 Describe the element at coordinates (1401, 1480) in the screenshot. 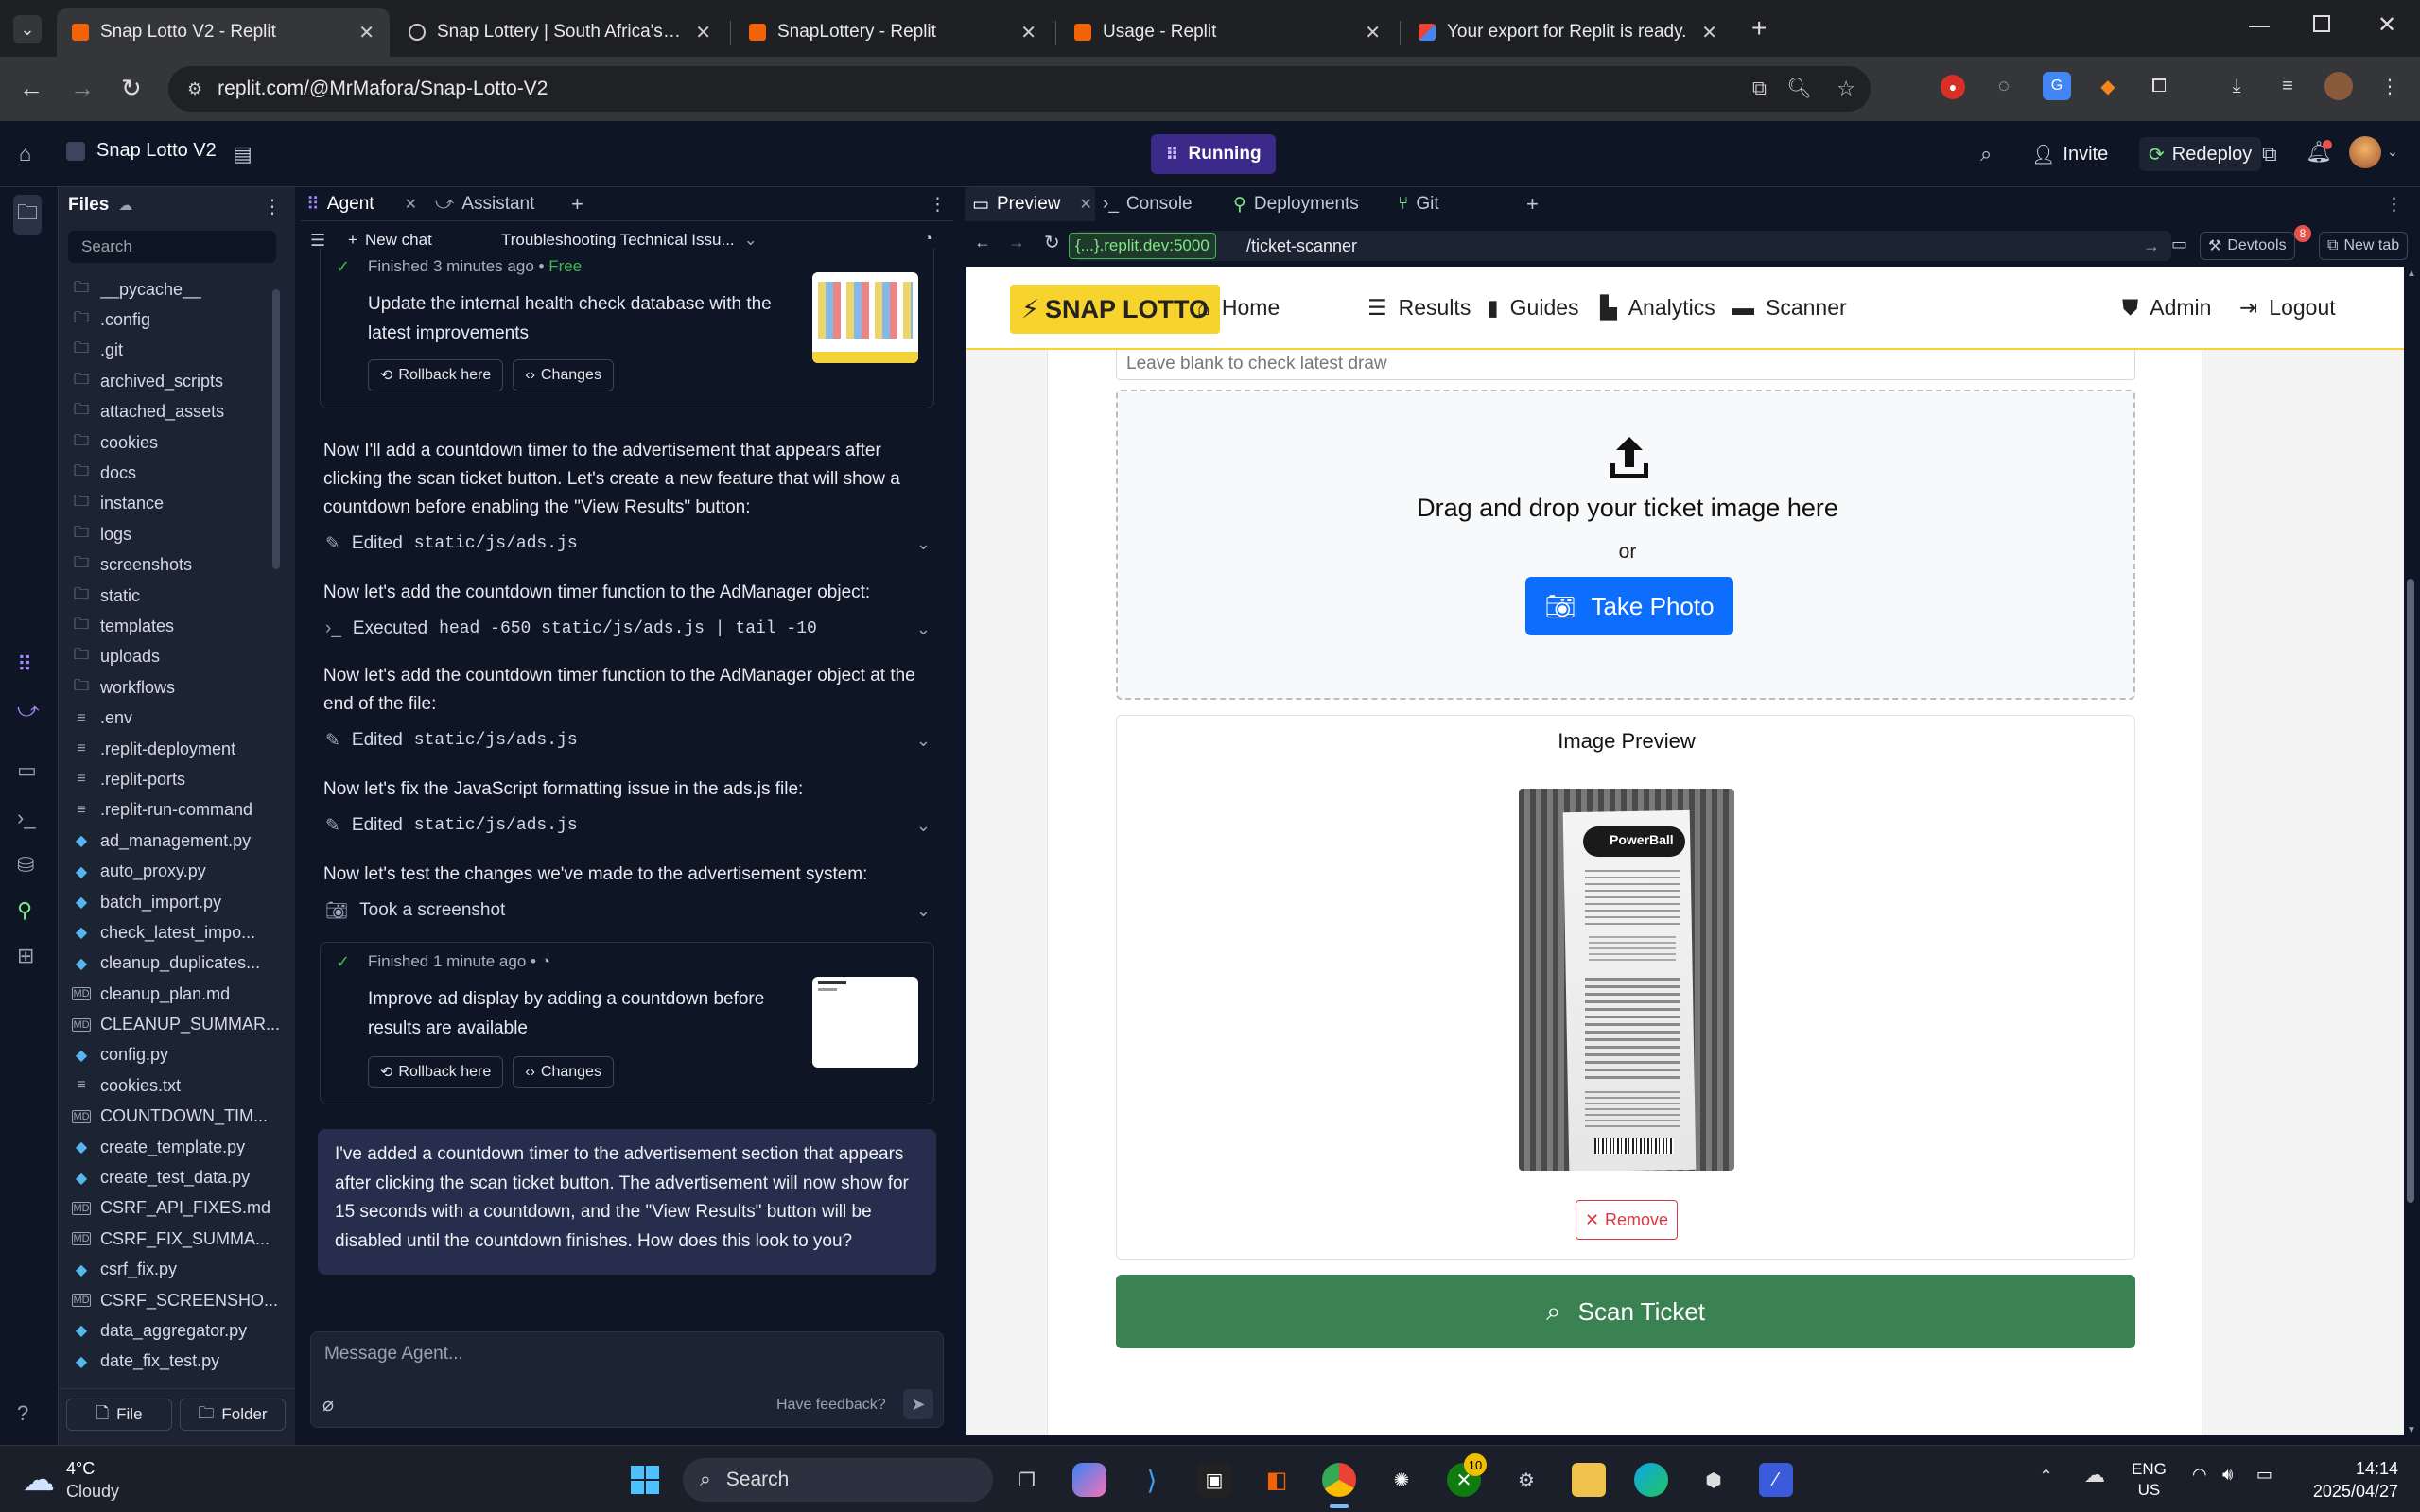

I see `openai-icon: ✺` at that location.